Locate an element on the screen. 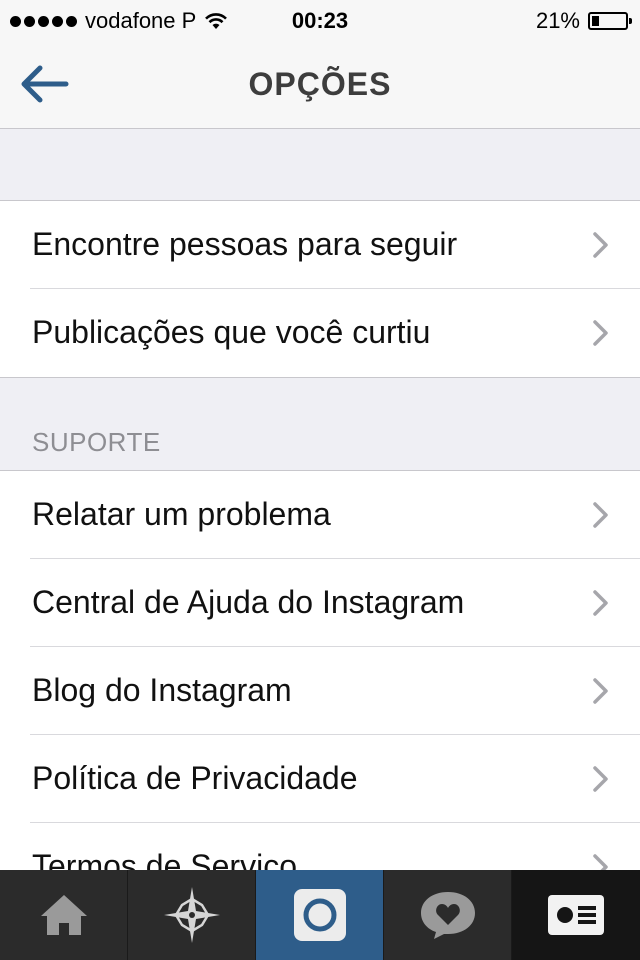 The image size is (640, 960). list-item-liked-posts: Publicações que você curtiu is located at coordinates (320, 333).